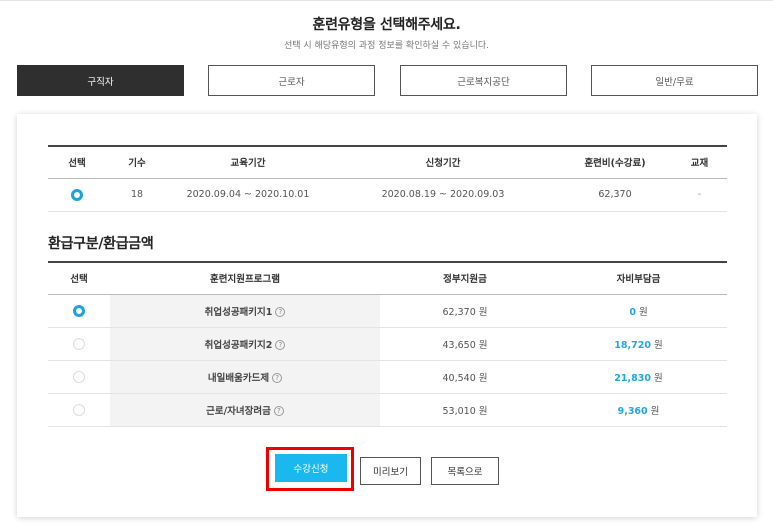 The image size is (773, 530). Describe the element at coordinates (459, 345) in the screenshot. I see `gov-amount: 43,650` at that location.